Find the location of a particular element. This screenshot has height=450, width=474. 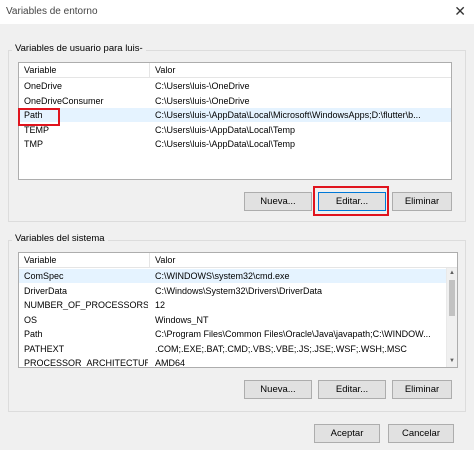

system-variable-row: ComSpec C:\WINDOWS\system32\cmd.exe is located at coordinates (232, 276).